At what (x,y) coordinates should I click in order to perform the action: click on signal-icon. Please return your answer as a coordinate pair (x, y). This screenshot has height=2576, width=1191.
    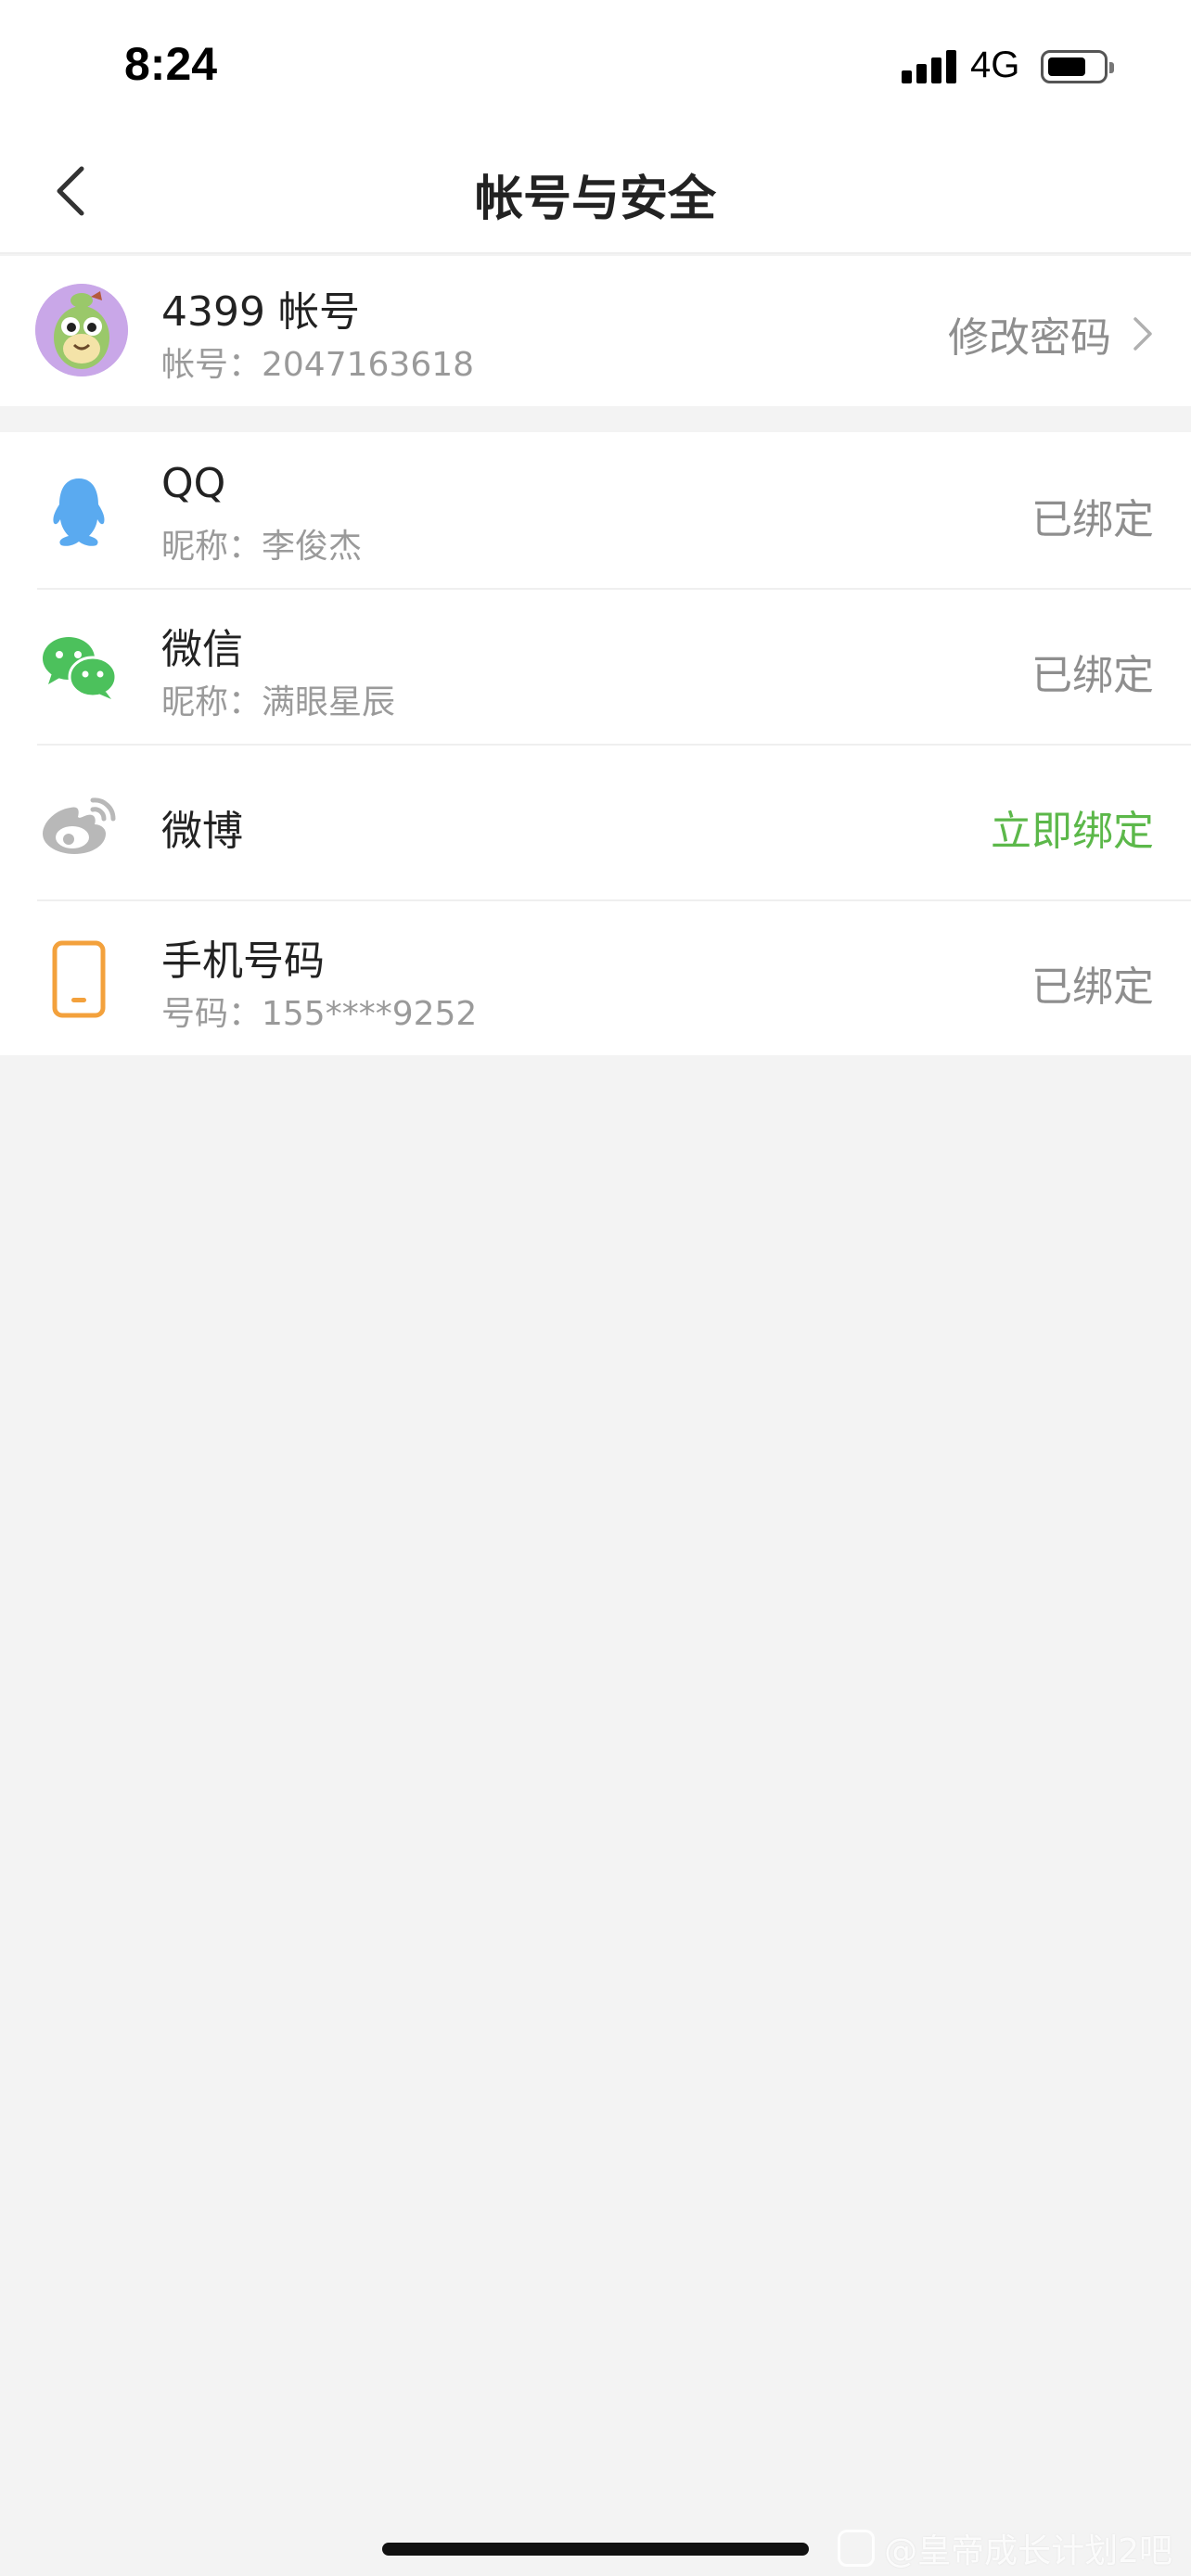
    Looking at the image, I should click on (929, 66).